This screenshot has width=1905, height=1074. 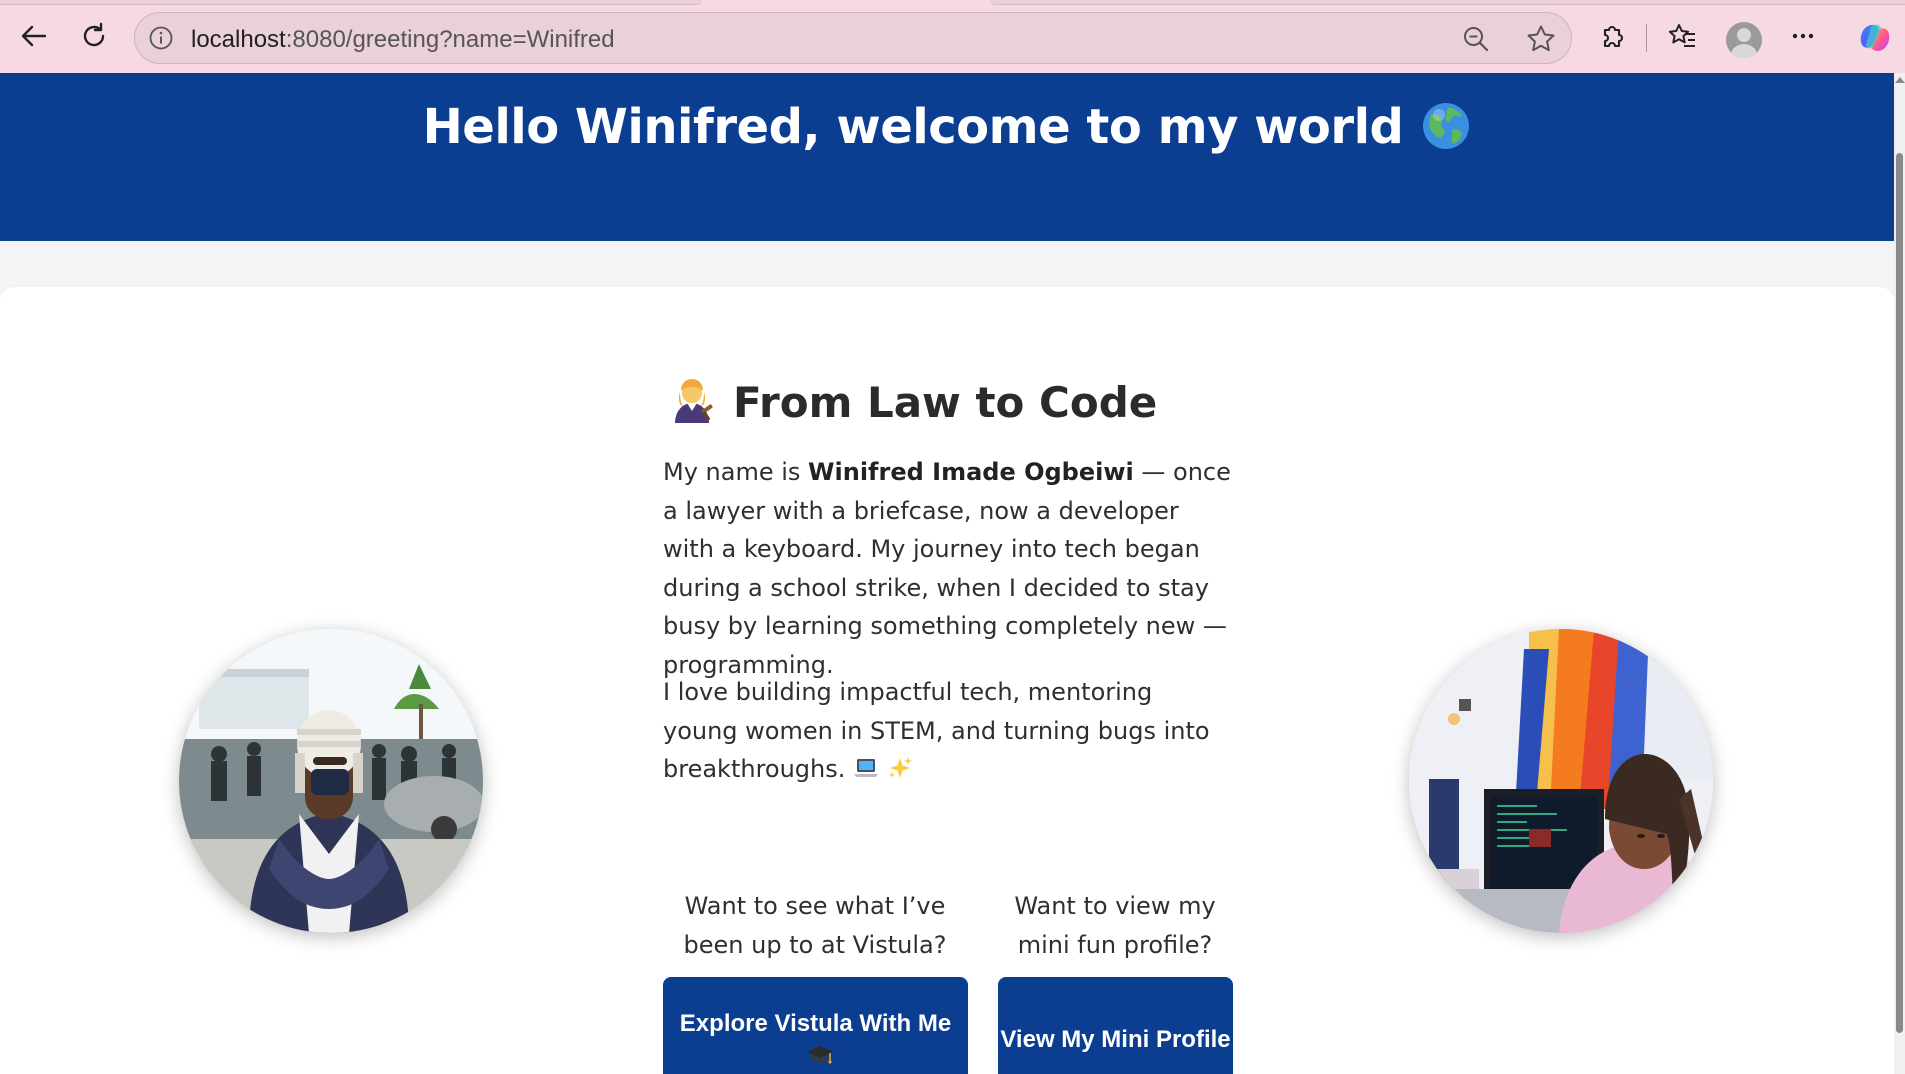 I want to click on explore-vistula-label: Explore Vistula With Me, so click(x=815, y=1023).